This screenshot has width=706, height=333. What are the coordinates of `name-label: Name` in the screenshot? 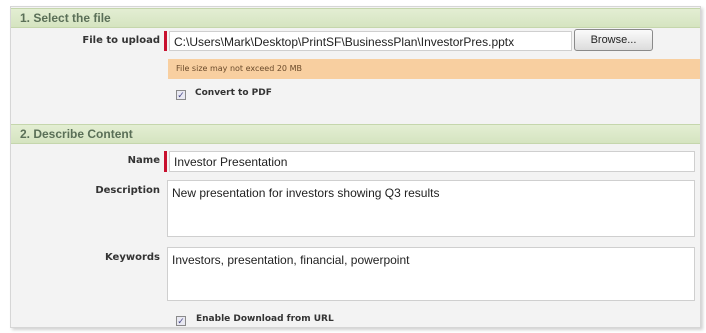 It's located at (143, 160).